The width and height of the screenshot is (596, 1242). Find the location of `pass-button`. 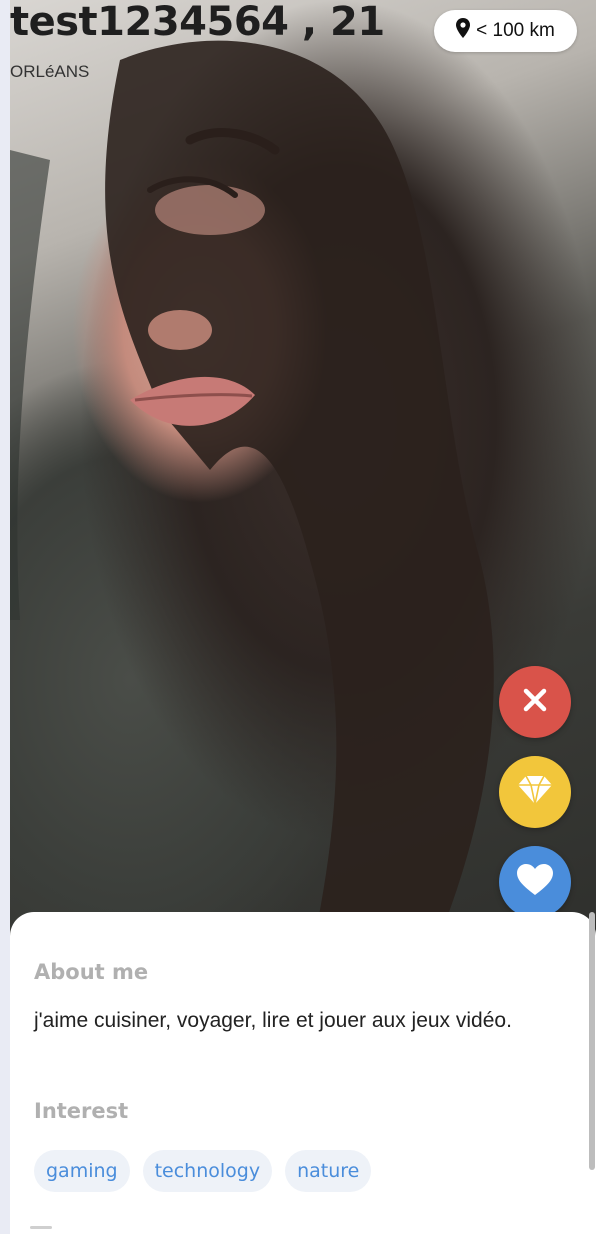

pass-button is located at coordinates (535, 702).